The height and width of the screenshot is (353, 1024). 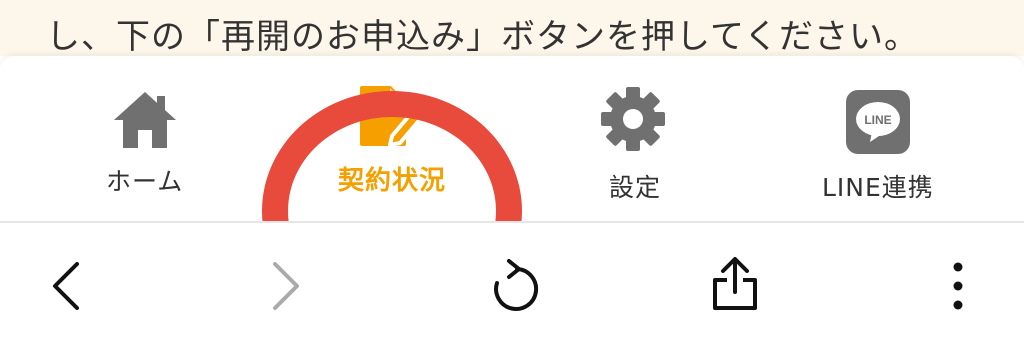 What do you see at coordinates (392, 181) in the screenshot?
I see `tab-contract-status-label: 契約状況` at bounding box center [392, 181].